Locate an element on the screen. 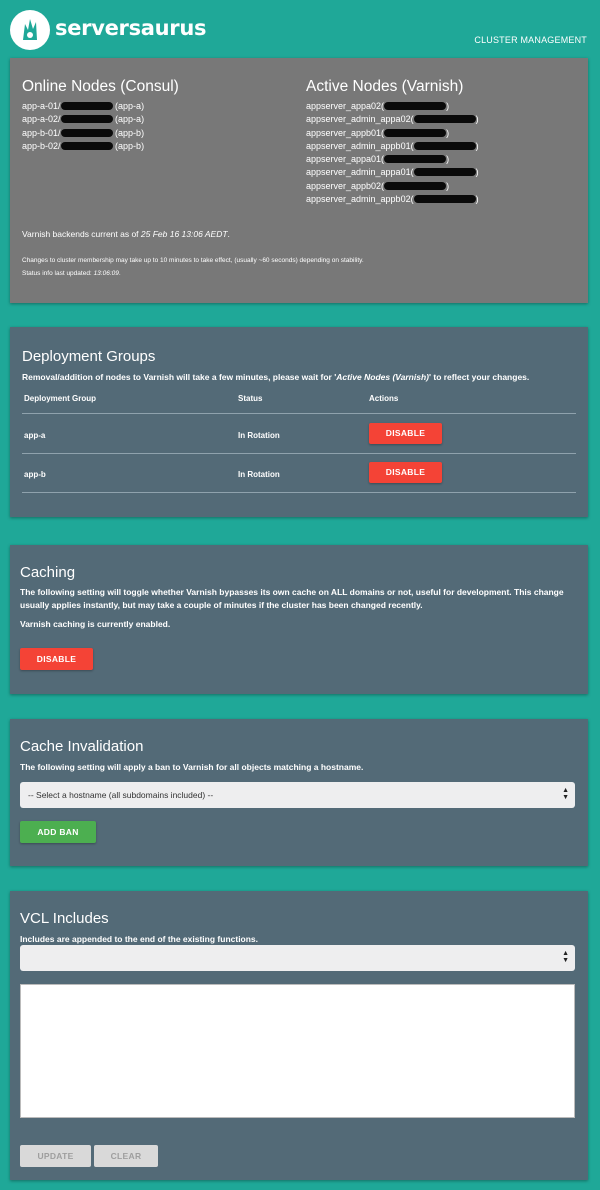  vcl-editor-textarea is located at coordinates (297, 1051).